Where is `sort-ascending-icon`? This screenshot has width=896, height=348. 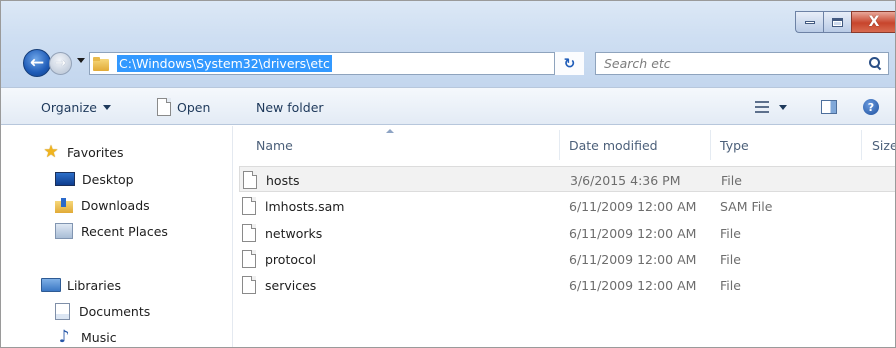
sort-ascending-icon is located at coordinates (390, 131).